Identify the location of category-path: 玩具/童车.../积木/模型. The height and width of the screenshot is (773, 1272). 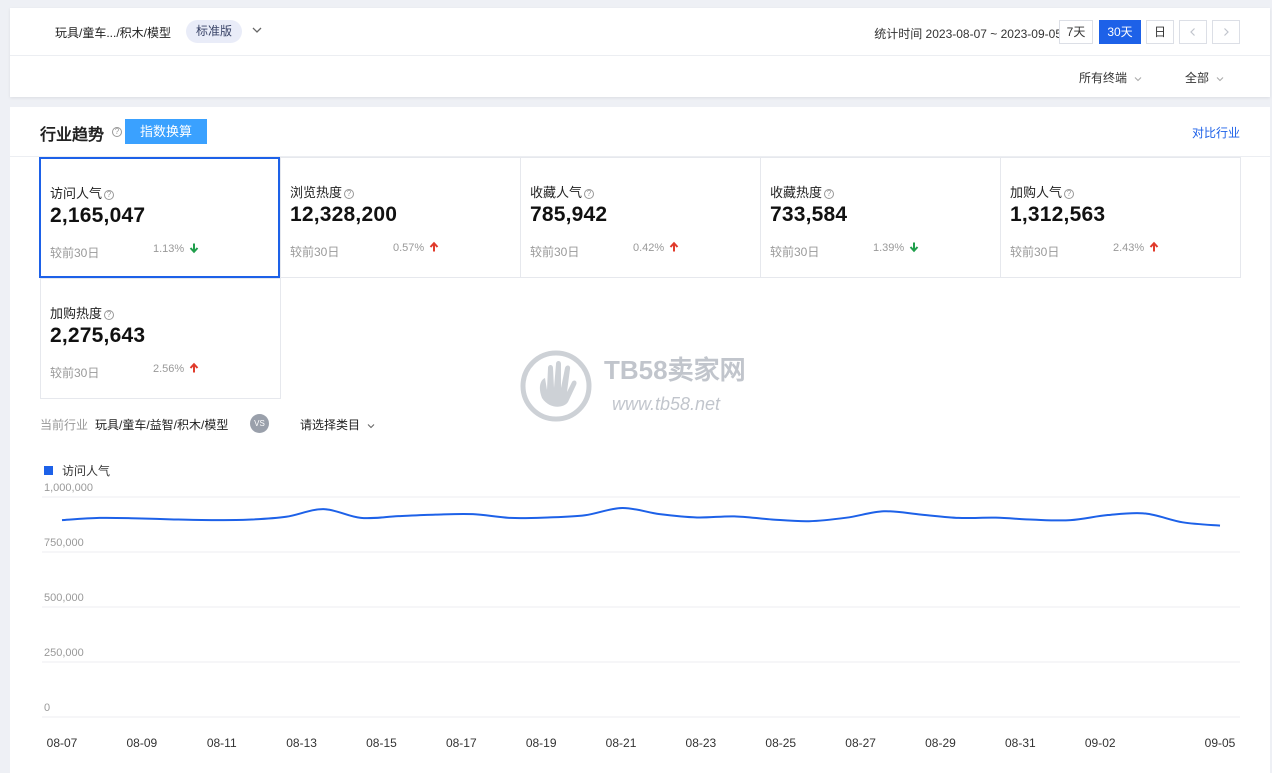
(113, 32).